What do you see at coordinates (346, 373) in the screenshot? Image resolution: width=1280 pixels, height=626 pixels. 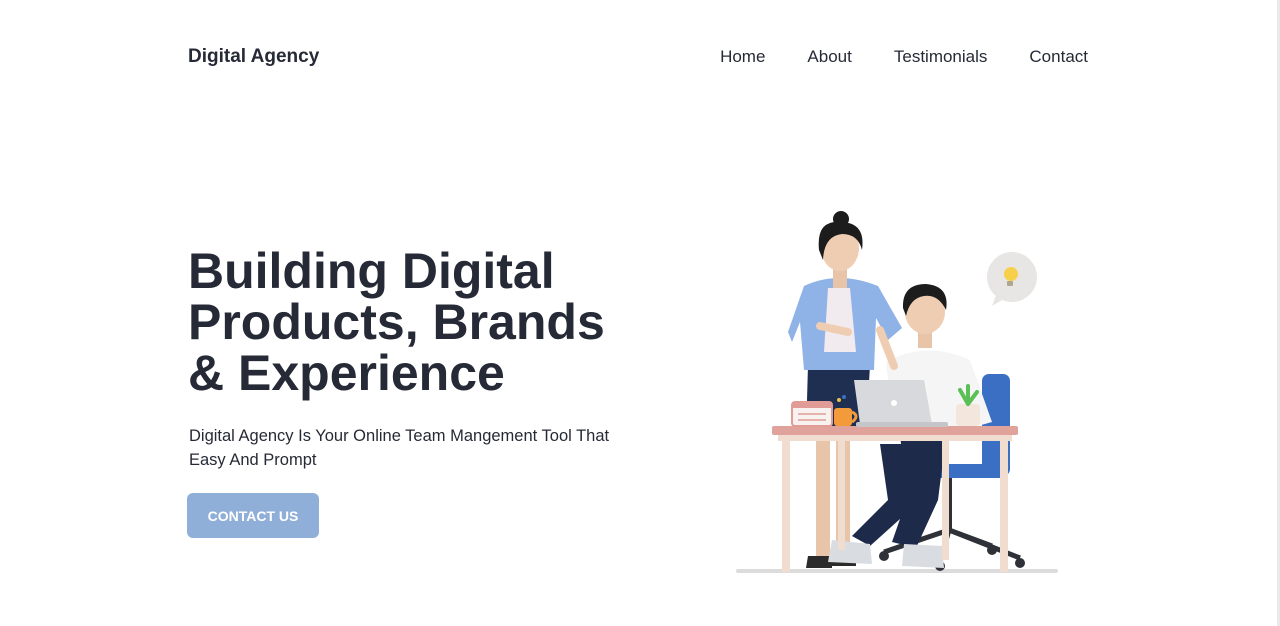 I see `hero-title-line: & Experience` at bounding box center [346, 373].